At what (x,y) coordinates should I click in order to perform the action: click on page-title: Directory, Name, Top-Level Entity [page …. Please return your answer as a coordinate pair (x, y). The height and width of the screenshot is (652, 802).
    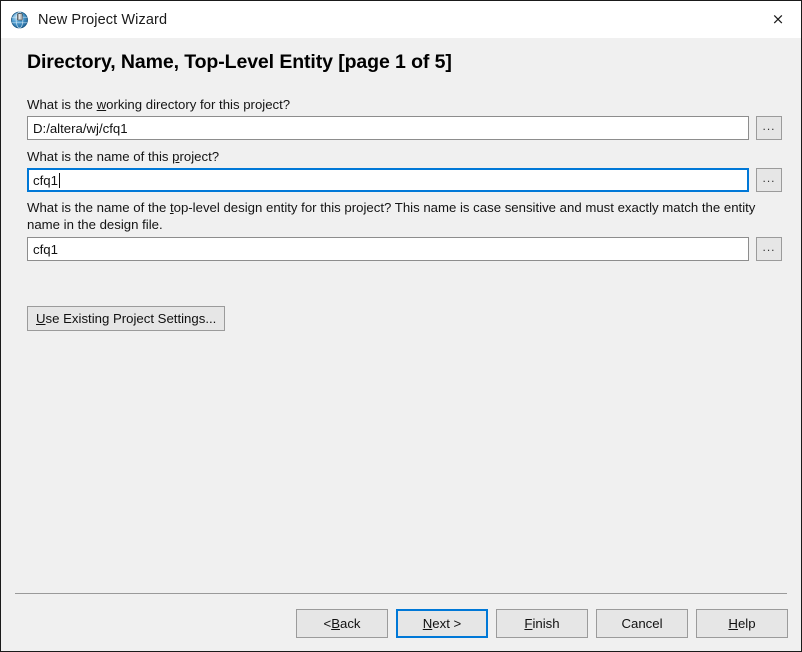
    Looking at the image, I should click on (239, 62).